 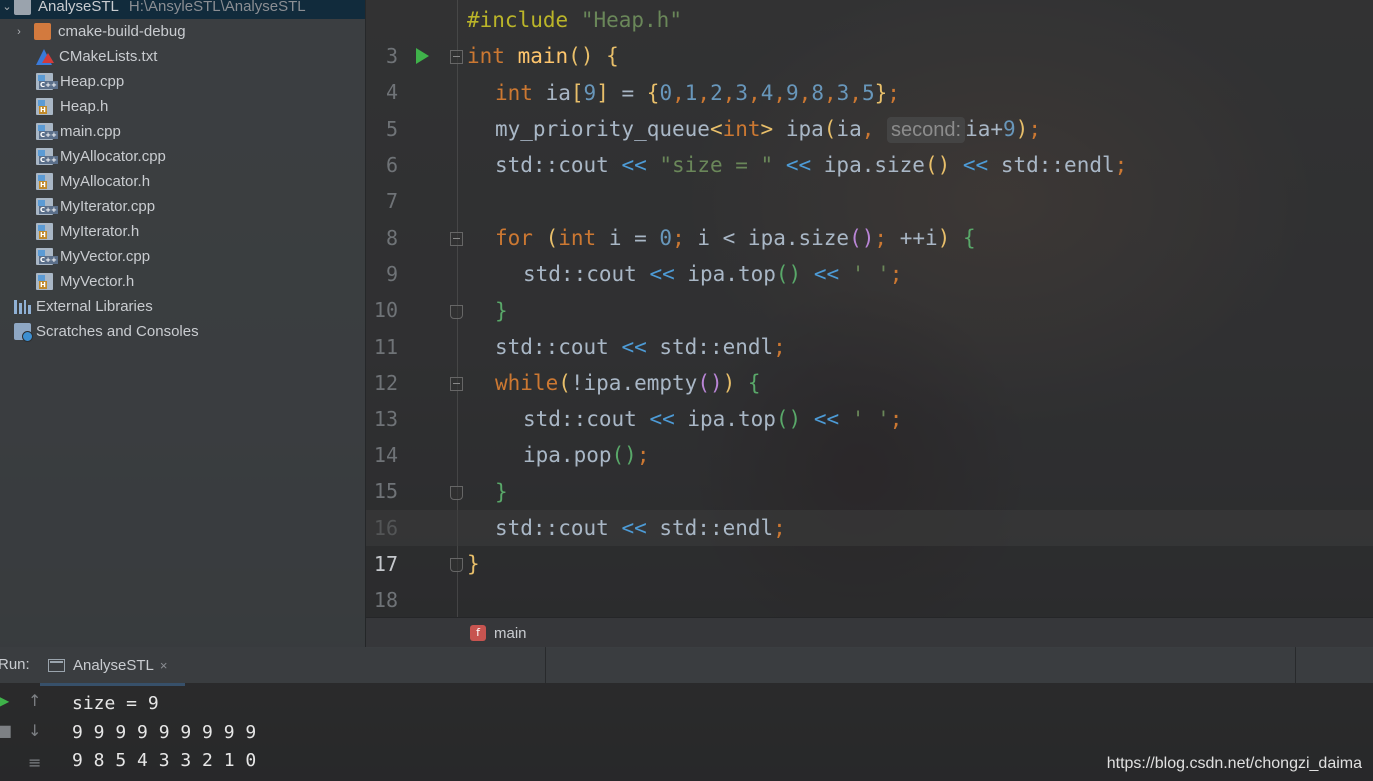 I want to click on tree-item-myallocator-h: H MyAllocator.h, so click(x=182, y=181).